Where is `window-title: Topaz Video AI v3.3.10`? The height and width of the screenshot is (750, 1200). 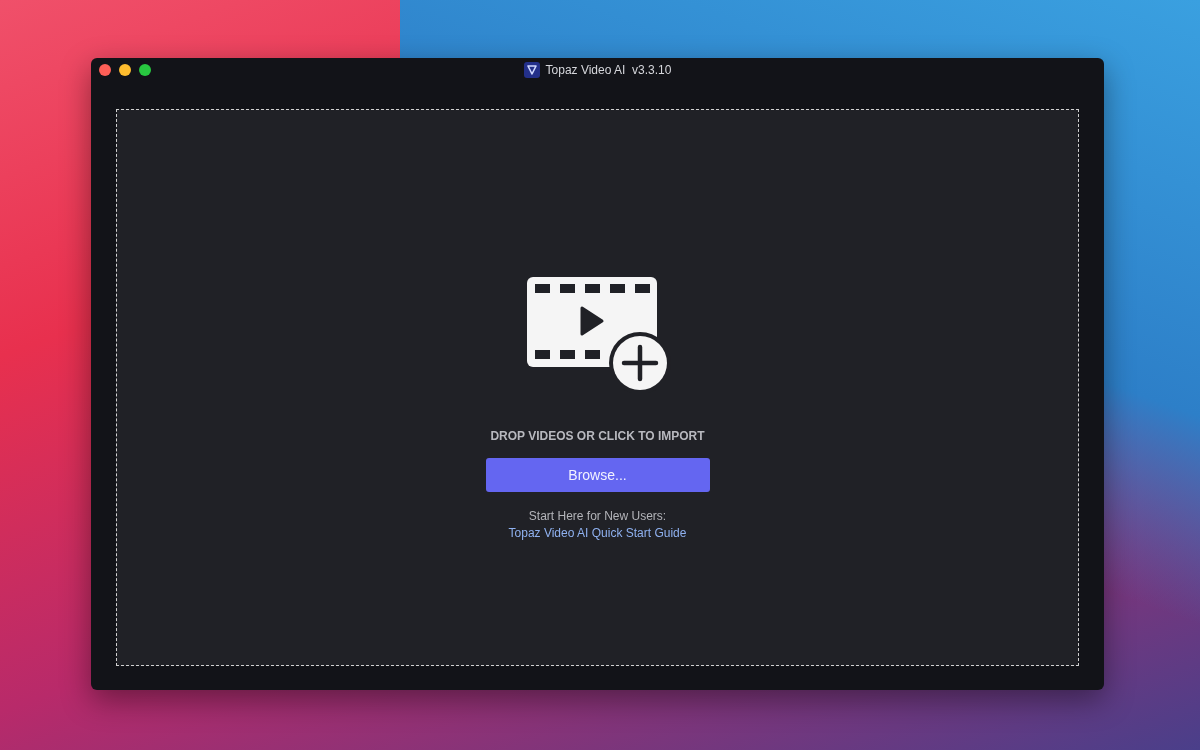 window-title: Topaz Video AI v3.3.10 is located at coordinates (608, 70).